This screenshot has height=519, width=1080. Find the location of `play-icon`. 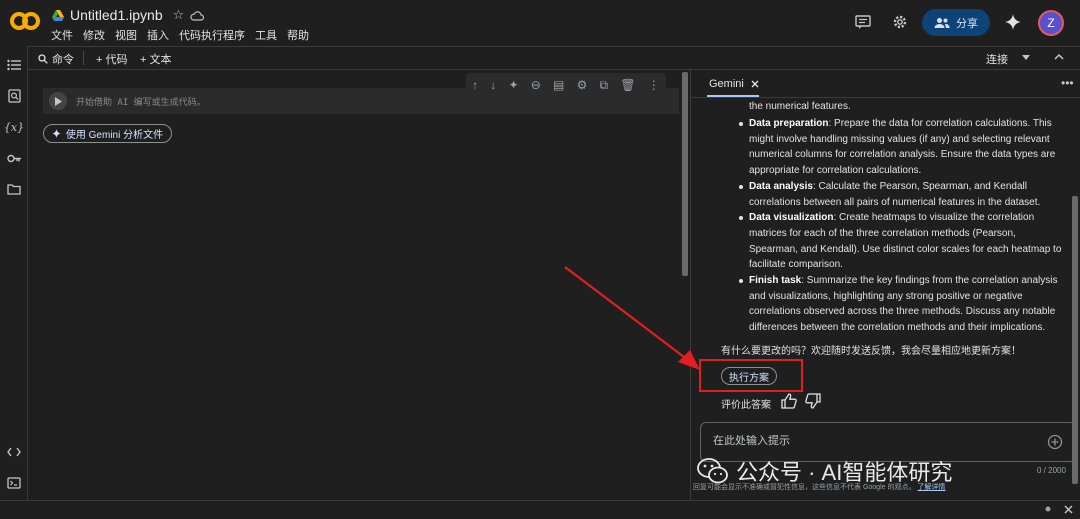

play-icon is located at coordinates (58, 101).